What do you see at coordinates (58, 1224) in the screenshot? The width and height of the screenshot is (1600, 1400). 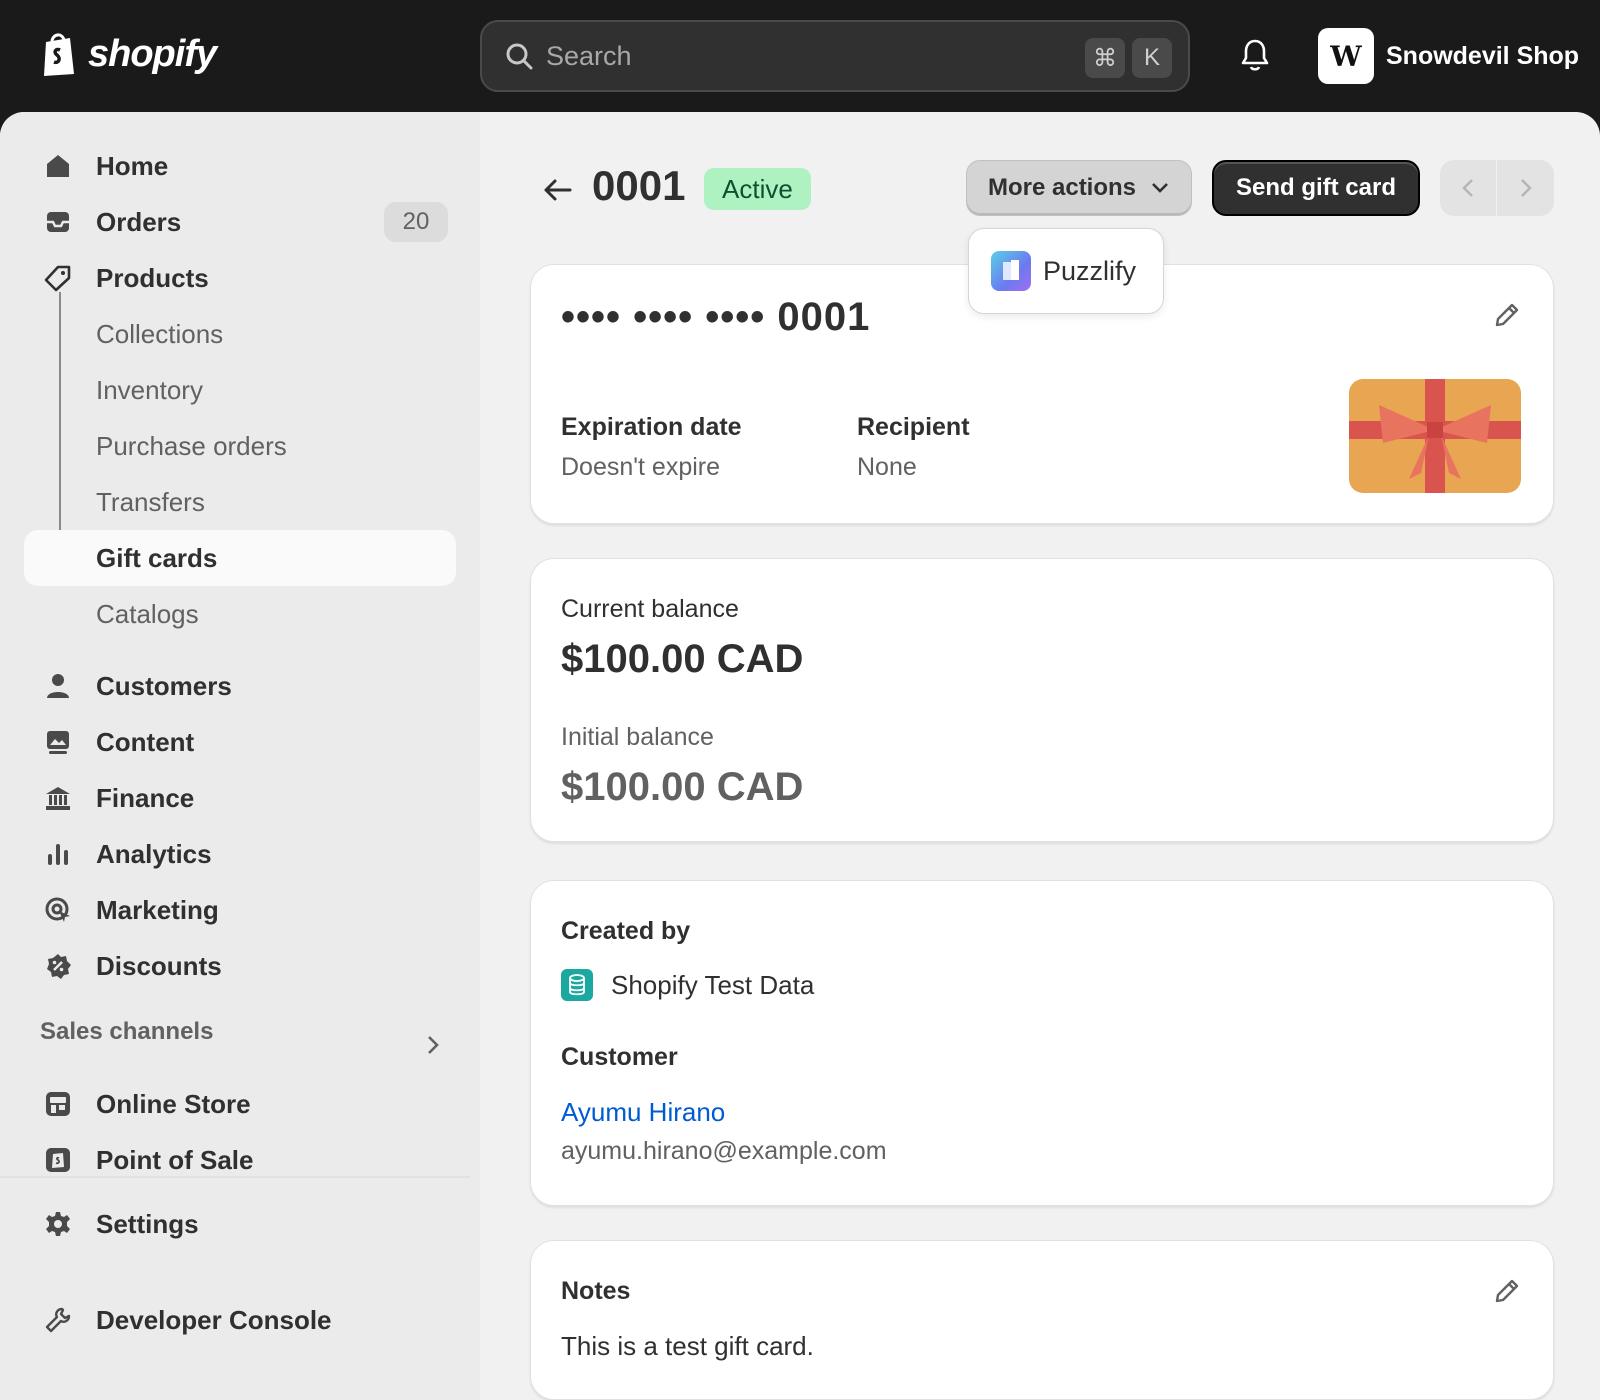 I see `gear-icon` at bounding box center [58, 1224].